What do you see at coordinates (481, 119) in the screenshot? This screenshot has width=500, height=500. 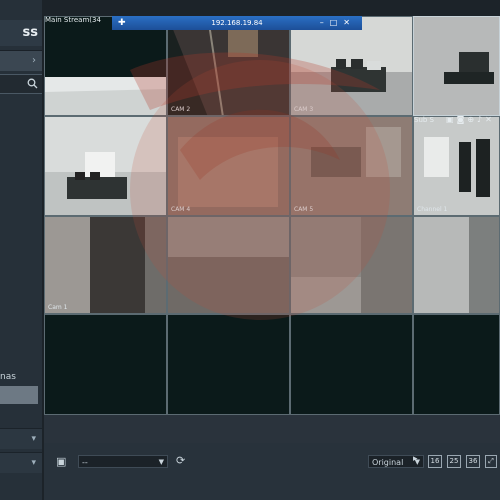 I see `audio-icon: ♪` at bounding box center [481, 119].